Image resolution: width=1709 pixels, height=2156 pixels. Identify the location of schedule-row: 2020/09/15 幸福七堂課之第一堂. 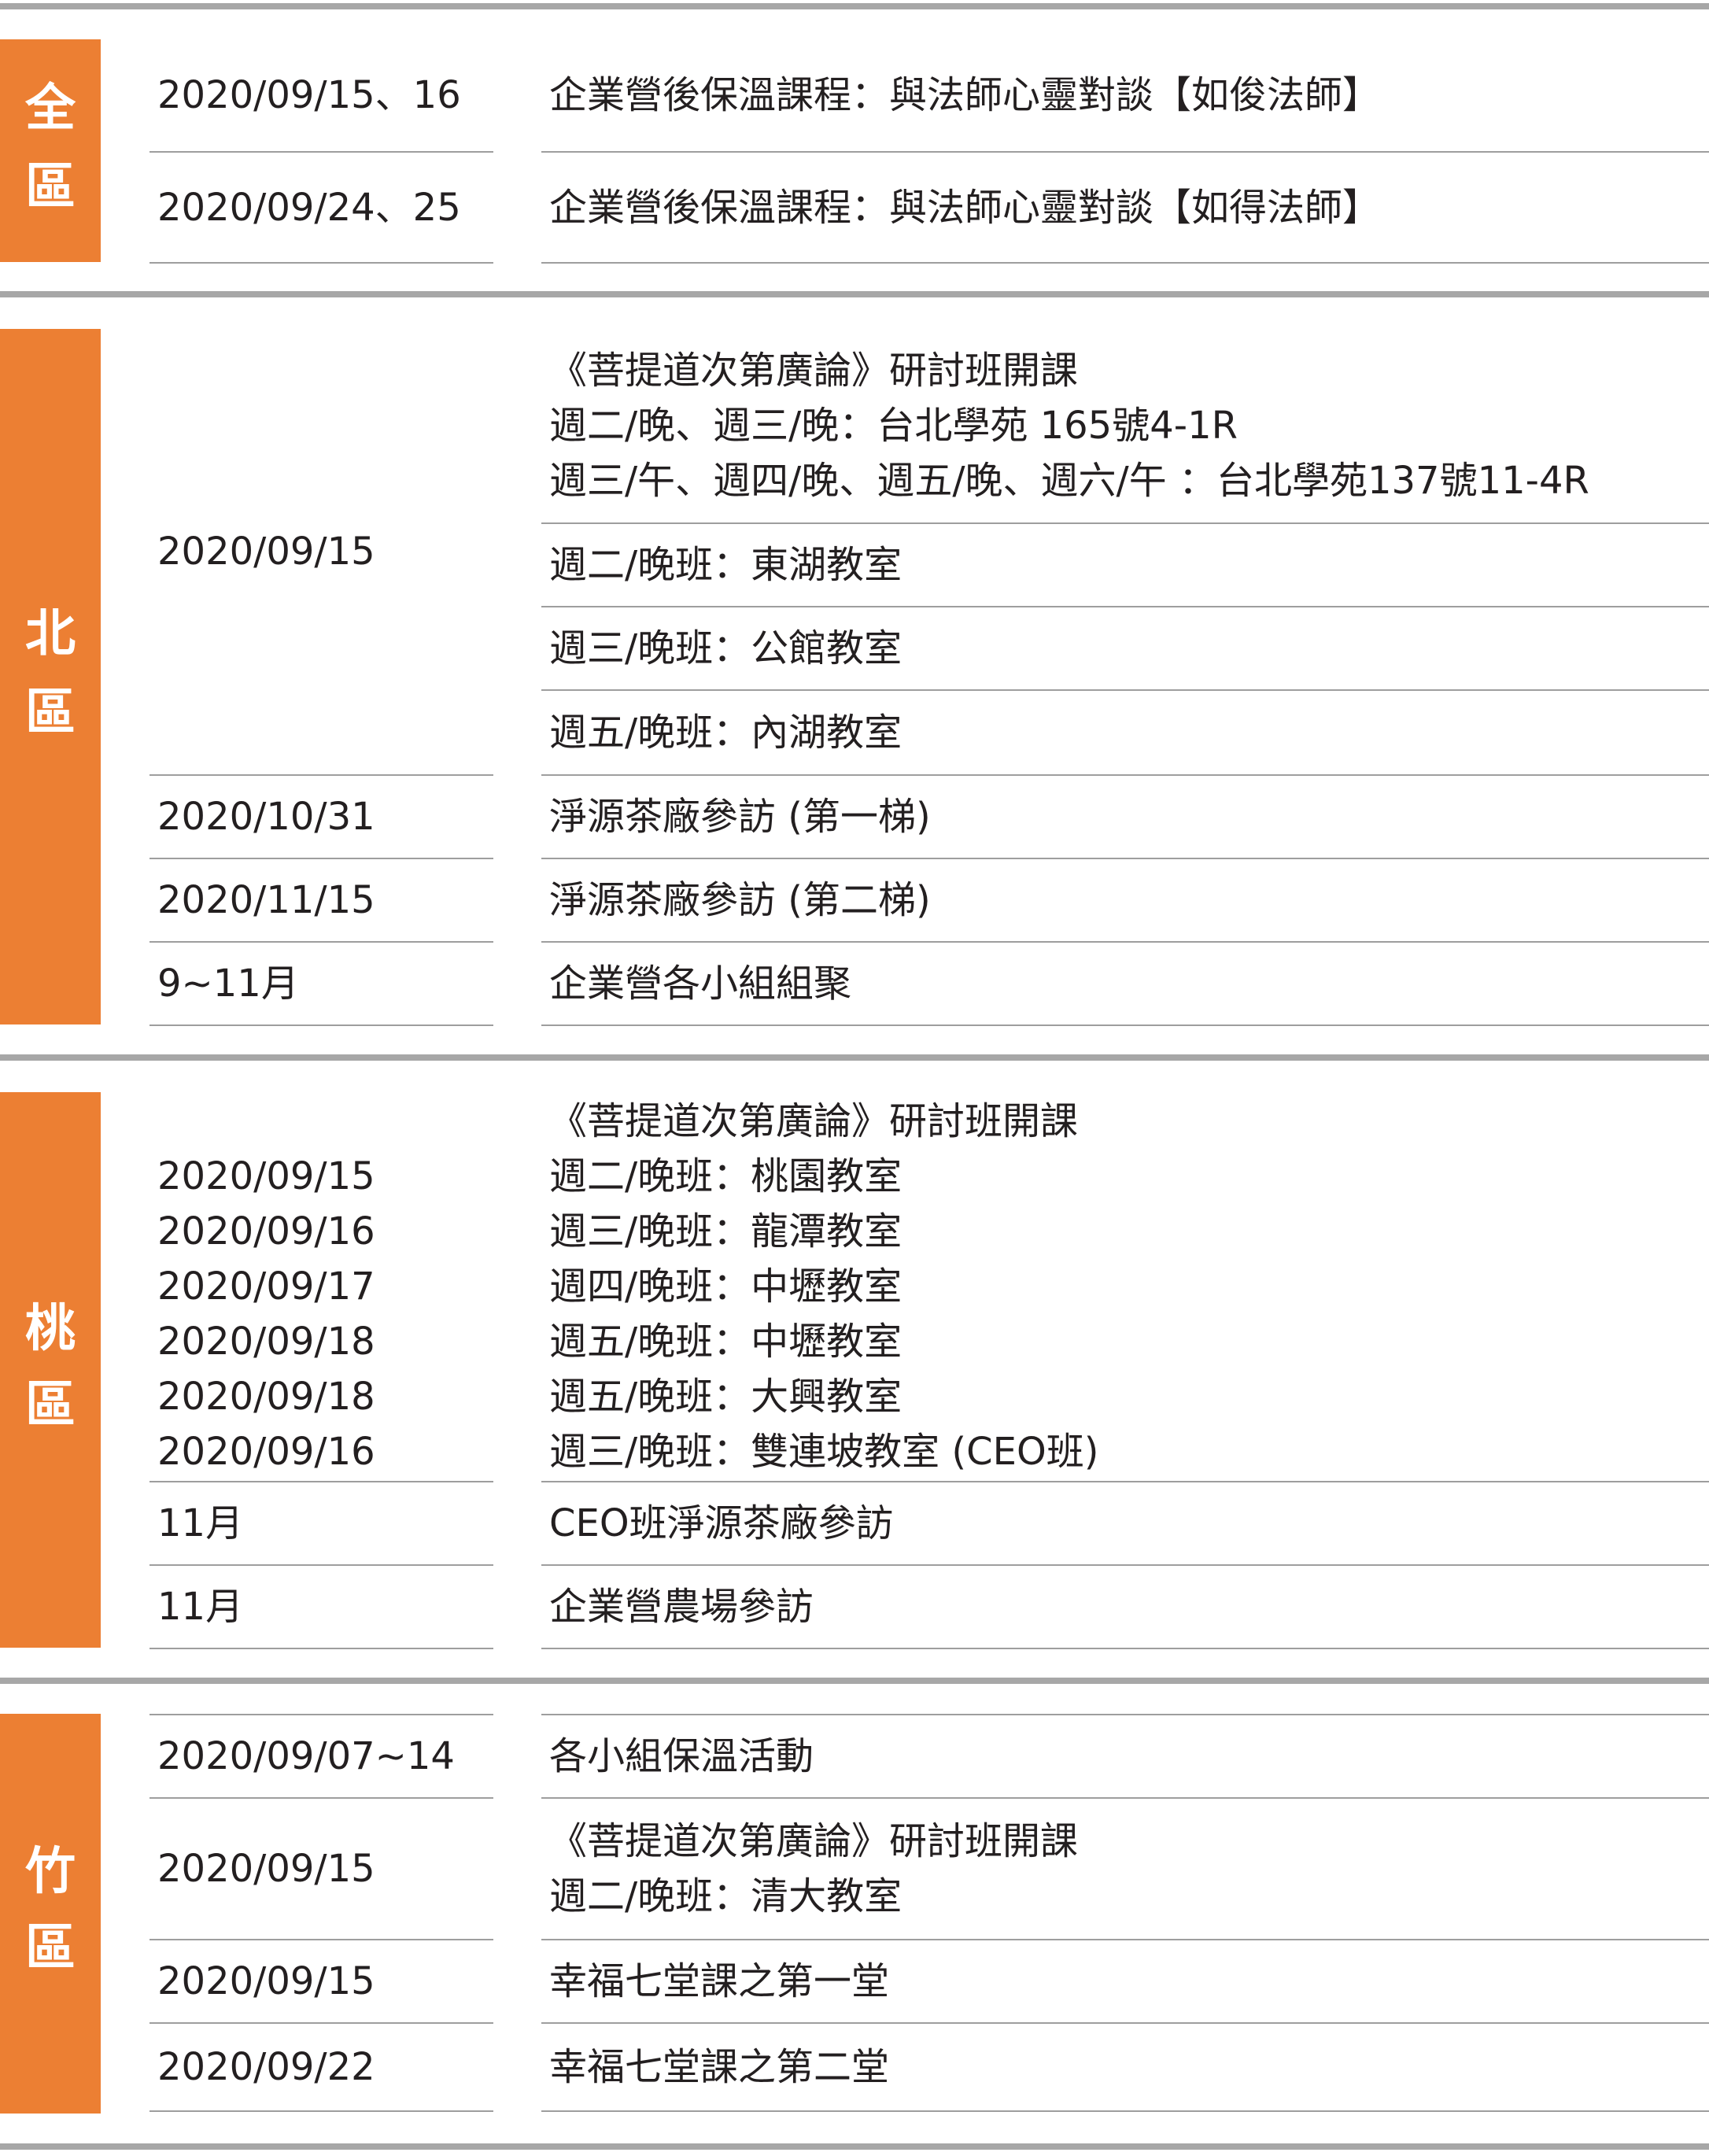
(854, 1982).